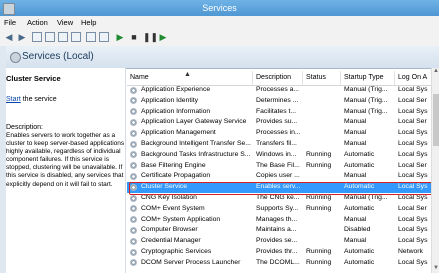  What do you see at coordinates (169, 230) in the screenshot?
I see `service-name: Computer Browser` at bounding box center [169, 230].